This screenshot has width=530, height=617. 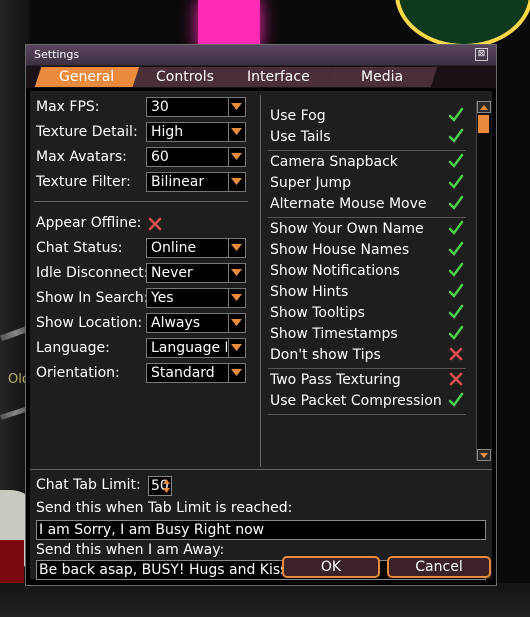 What do you see at coordinates (366, 293) in the screenshot?
I see `option-show-hints: Show Hints` at bounding box center [366, 293].